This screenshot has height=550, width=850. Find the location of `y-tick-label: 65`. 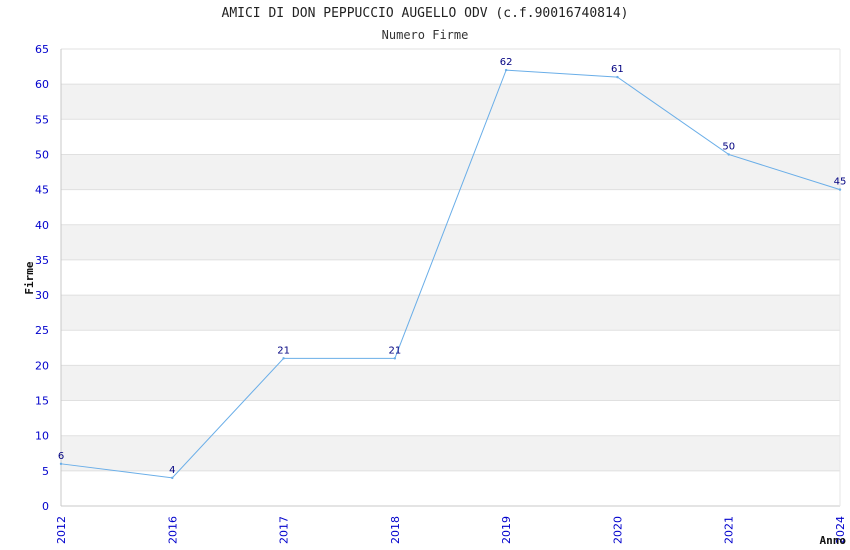

y-tick-label: 65 is located at coordinates (42, 49).